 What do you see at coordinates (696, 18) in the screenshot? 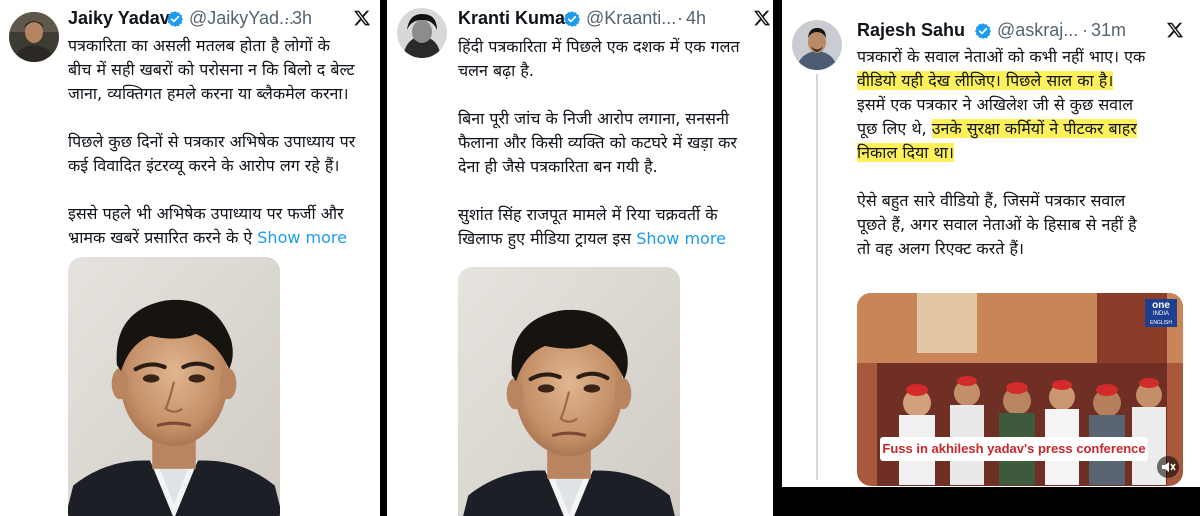
I see `timestamp: 4h` at bounding box center [696, 18].